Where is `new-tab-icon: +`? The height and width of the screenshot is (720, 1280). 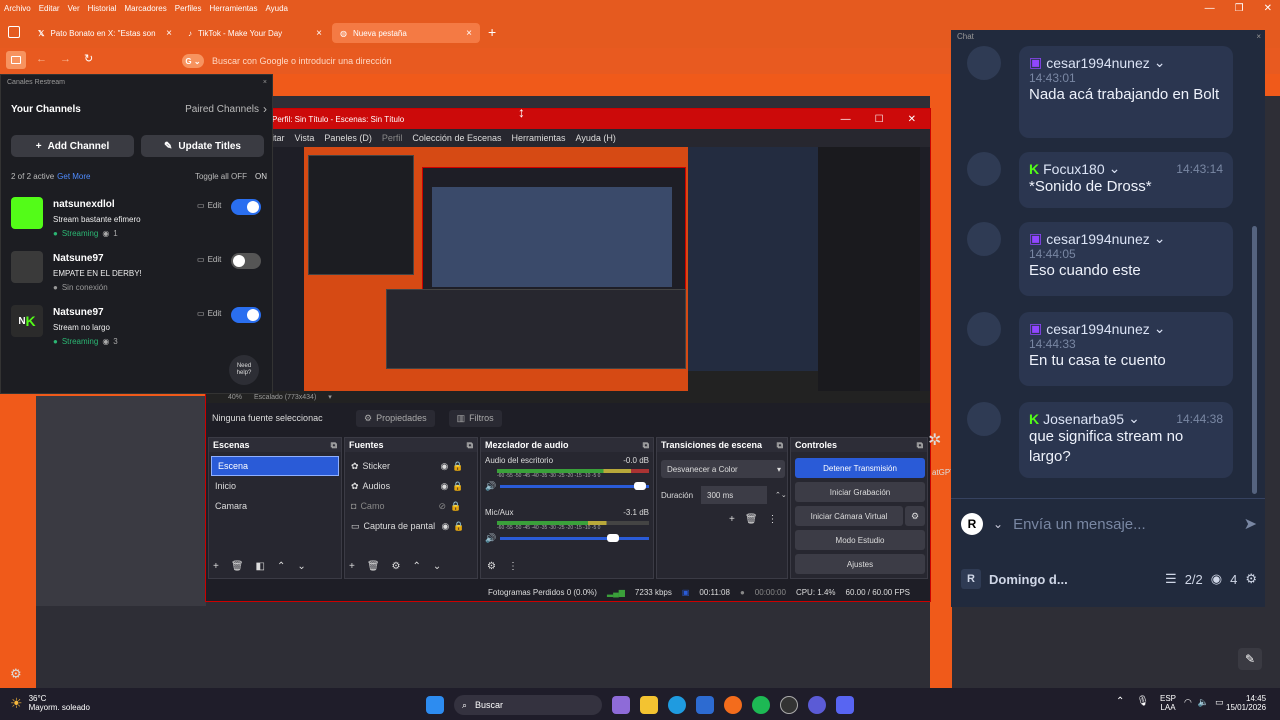 new-tab-icon: + is located at coordinates (492, 32).